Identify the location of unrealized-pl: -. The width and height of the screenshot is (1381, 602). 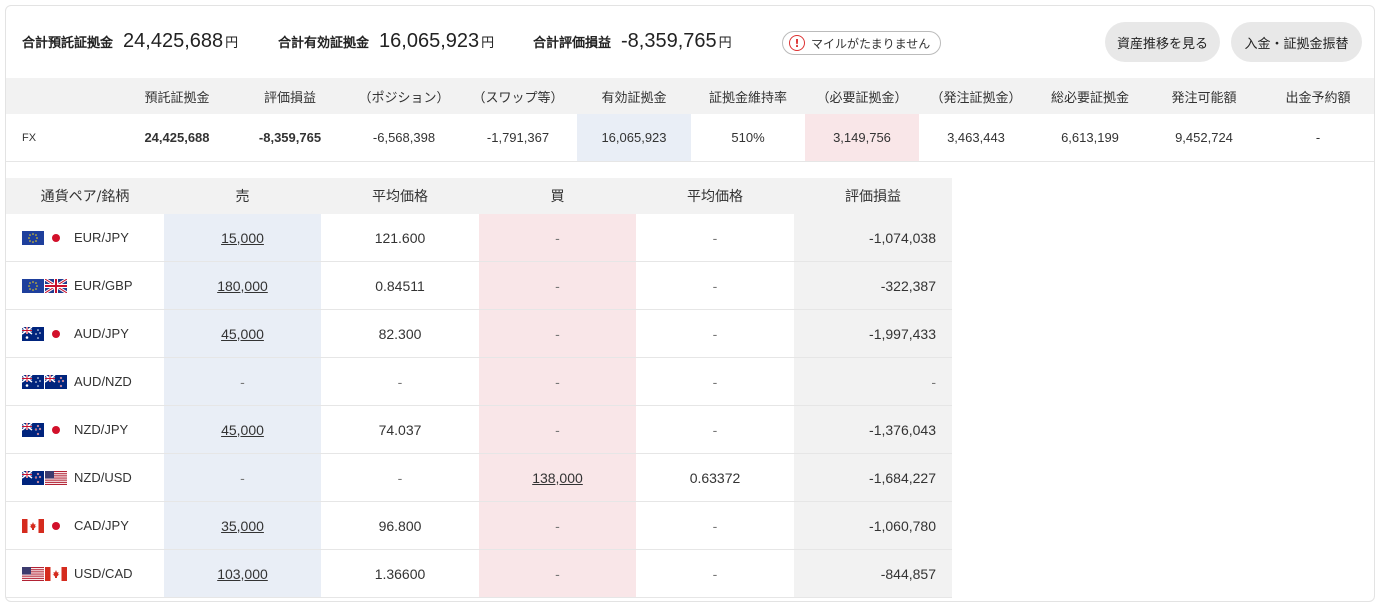
(933, 381).